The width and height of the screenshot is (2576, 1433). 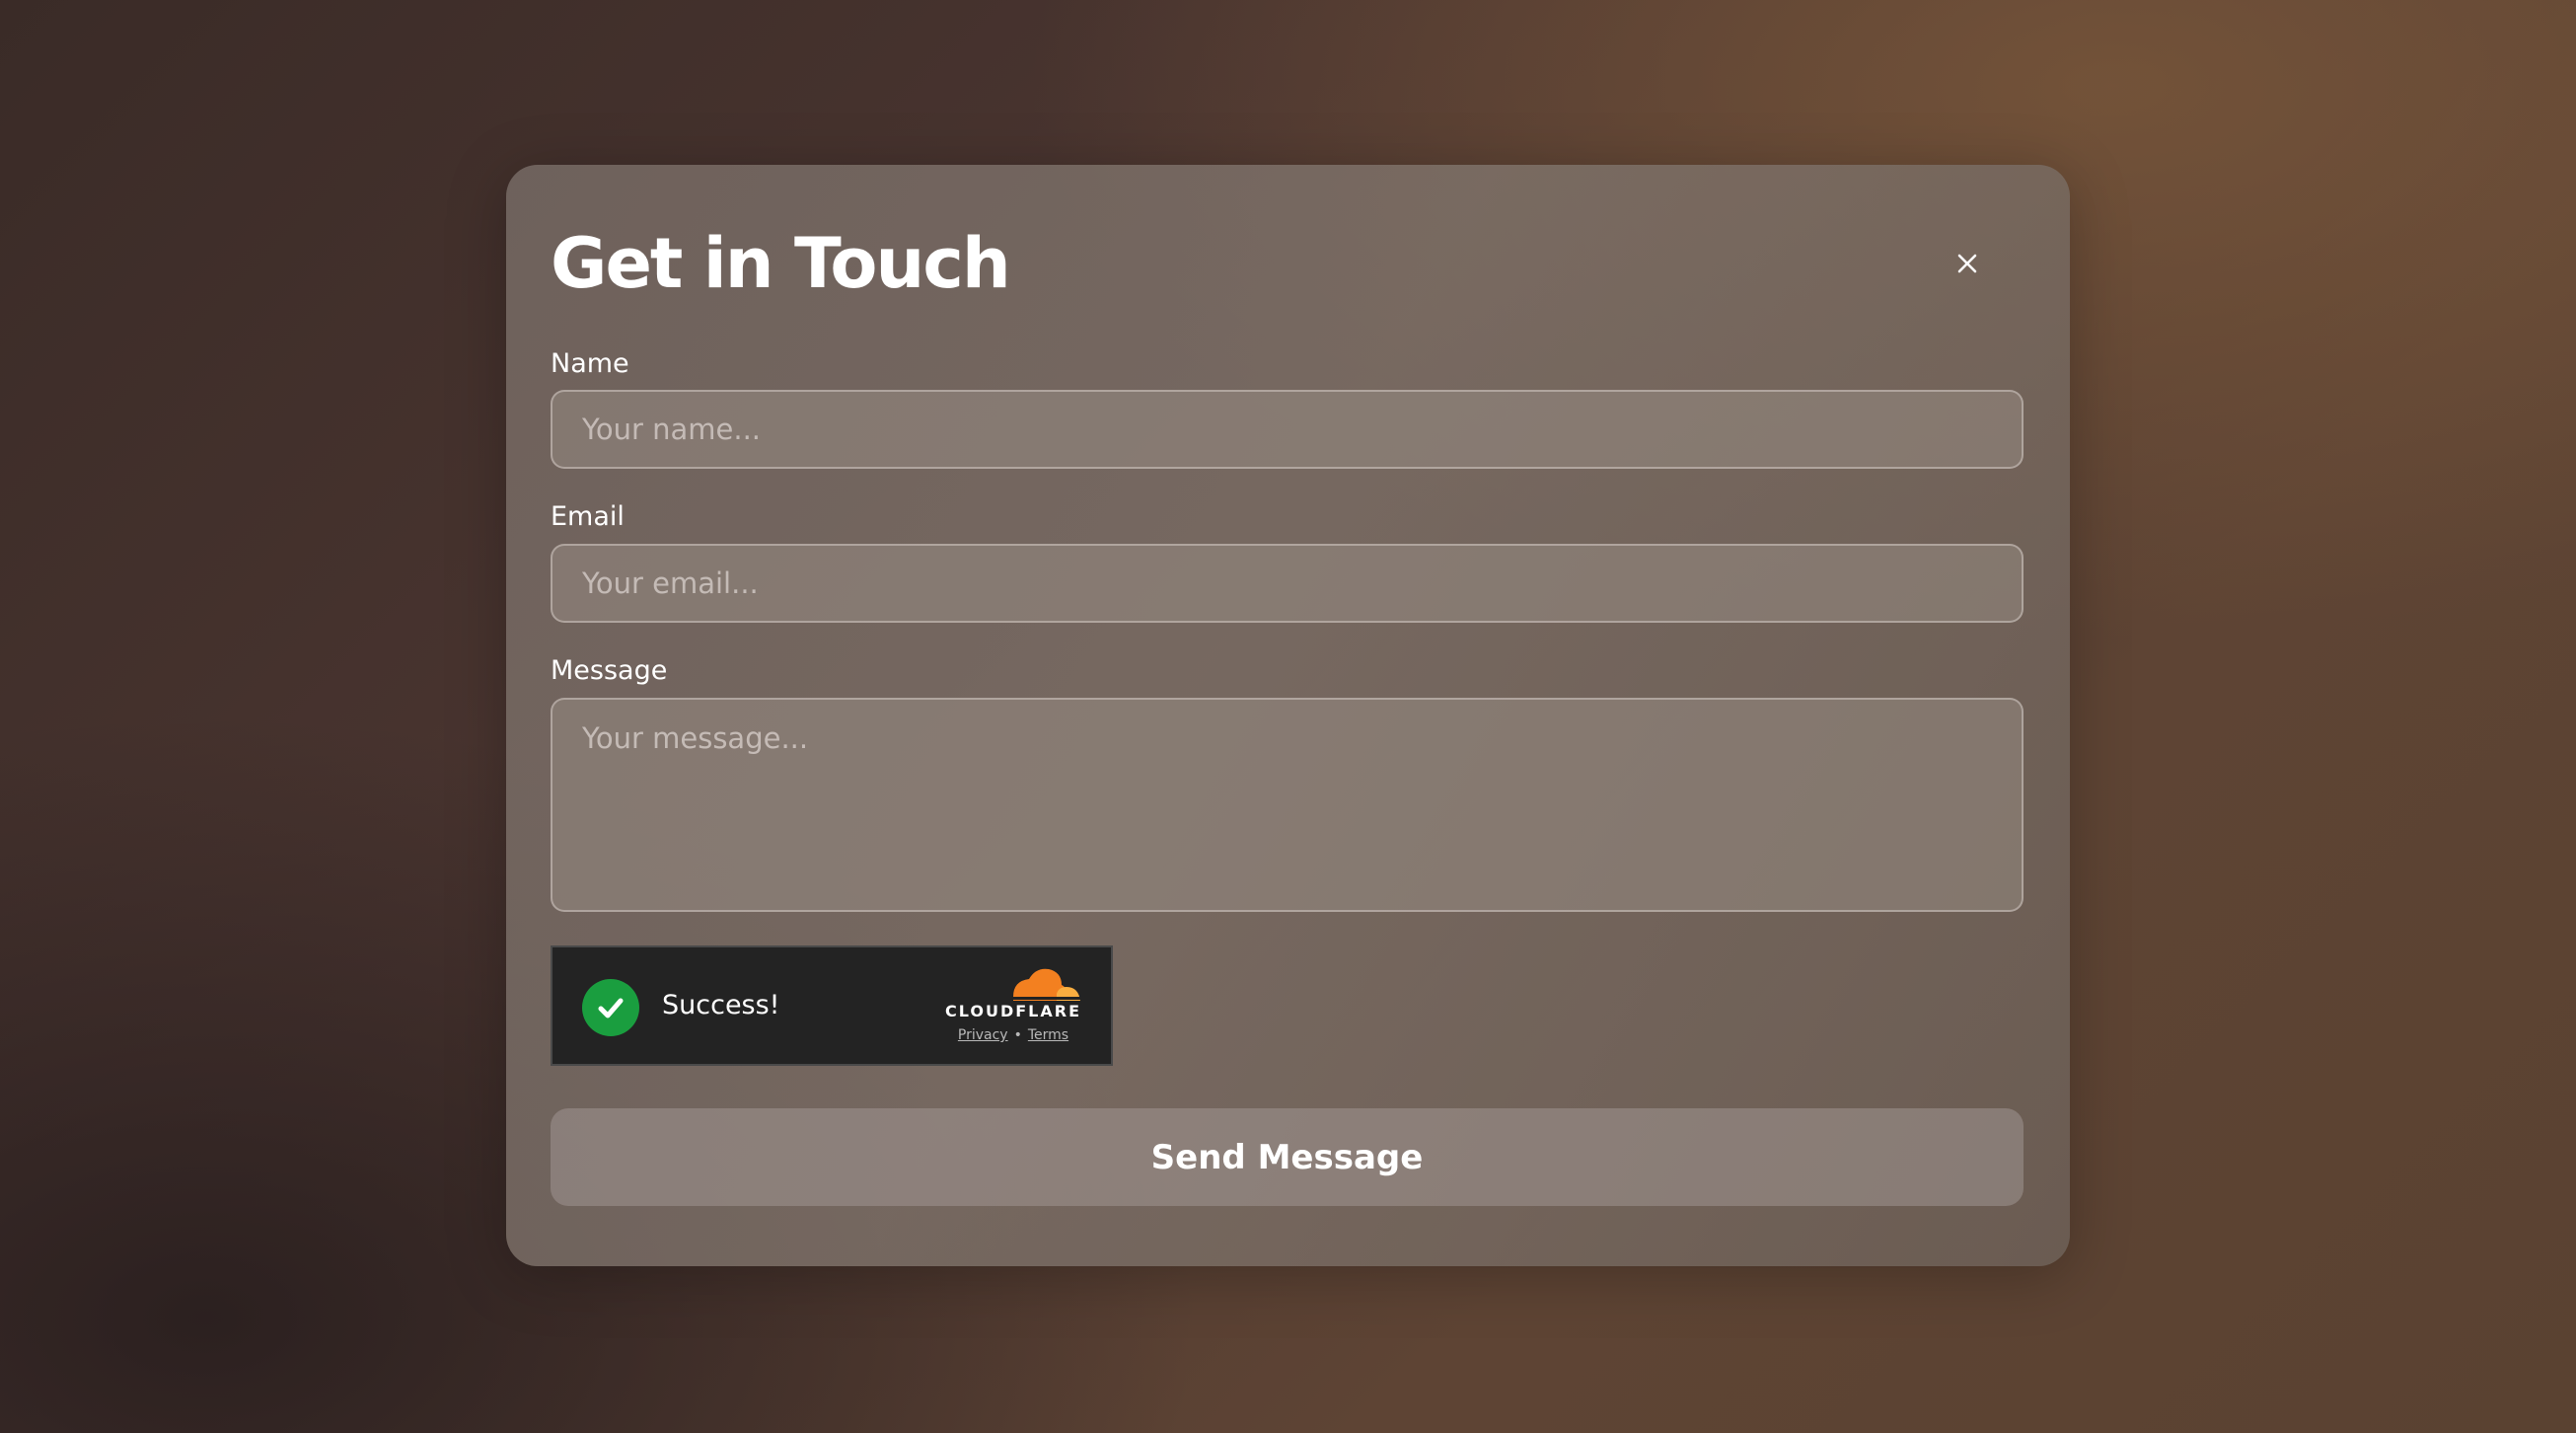 I want to click on captcha-status-text: Success!, so click(x=721, y=1005).